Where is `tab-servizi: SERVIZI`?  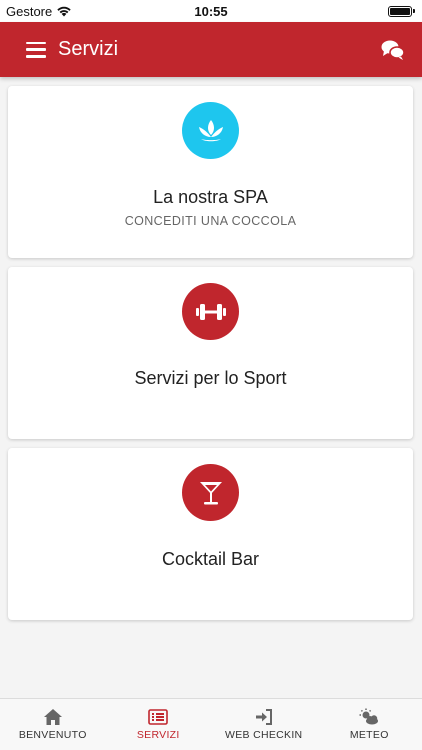
tab-servizi: SERVIZI is located at coordinates (159, 724).